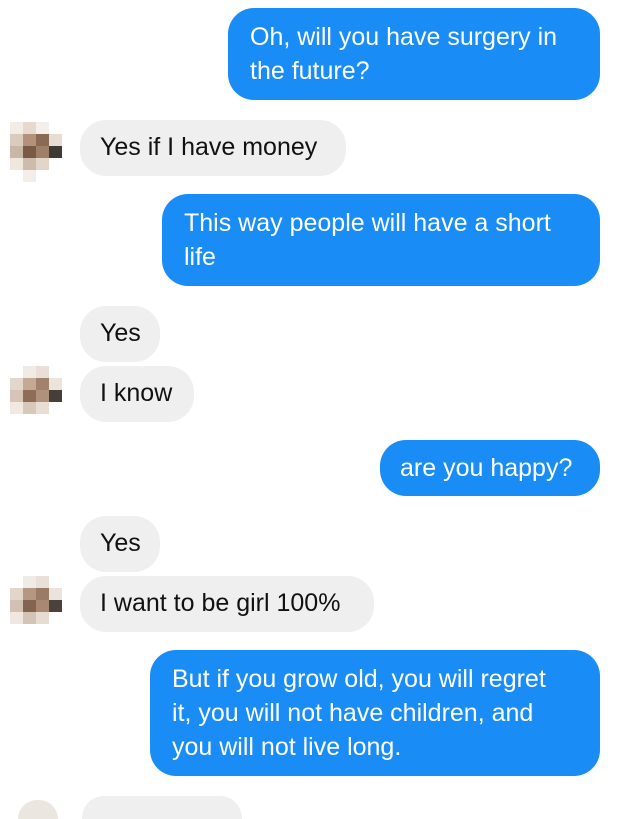 The height and width of the screenshot is (819, 640). Describe the element at coordinates (213, 148) in the screenshot. I see `incoming-message: Yes if I have money` at that location.